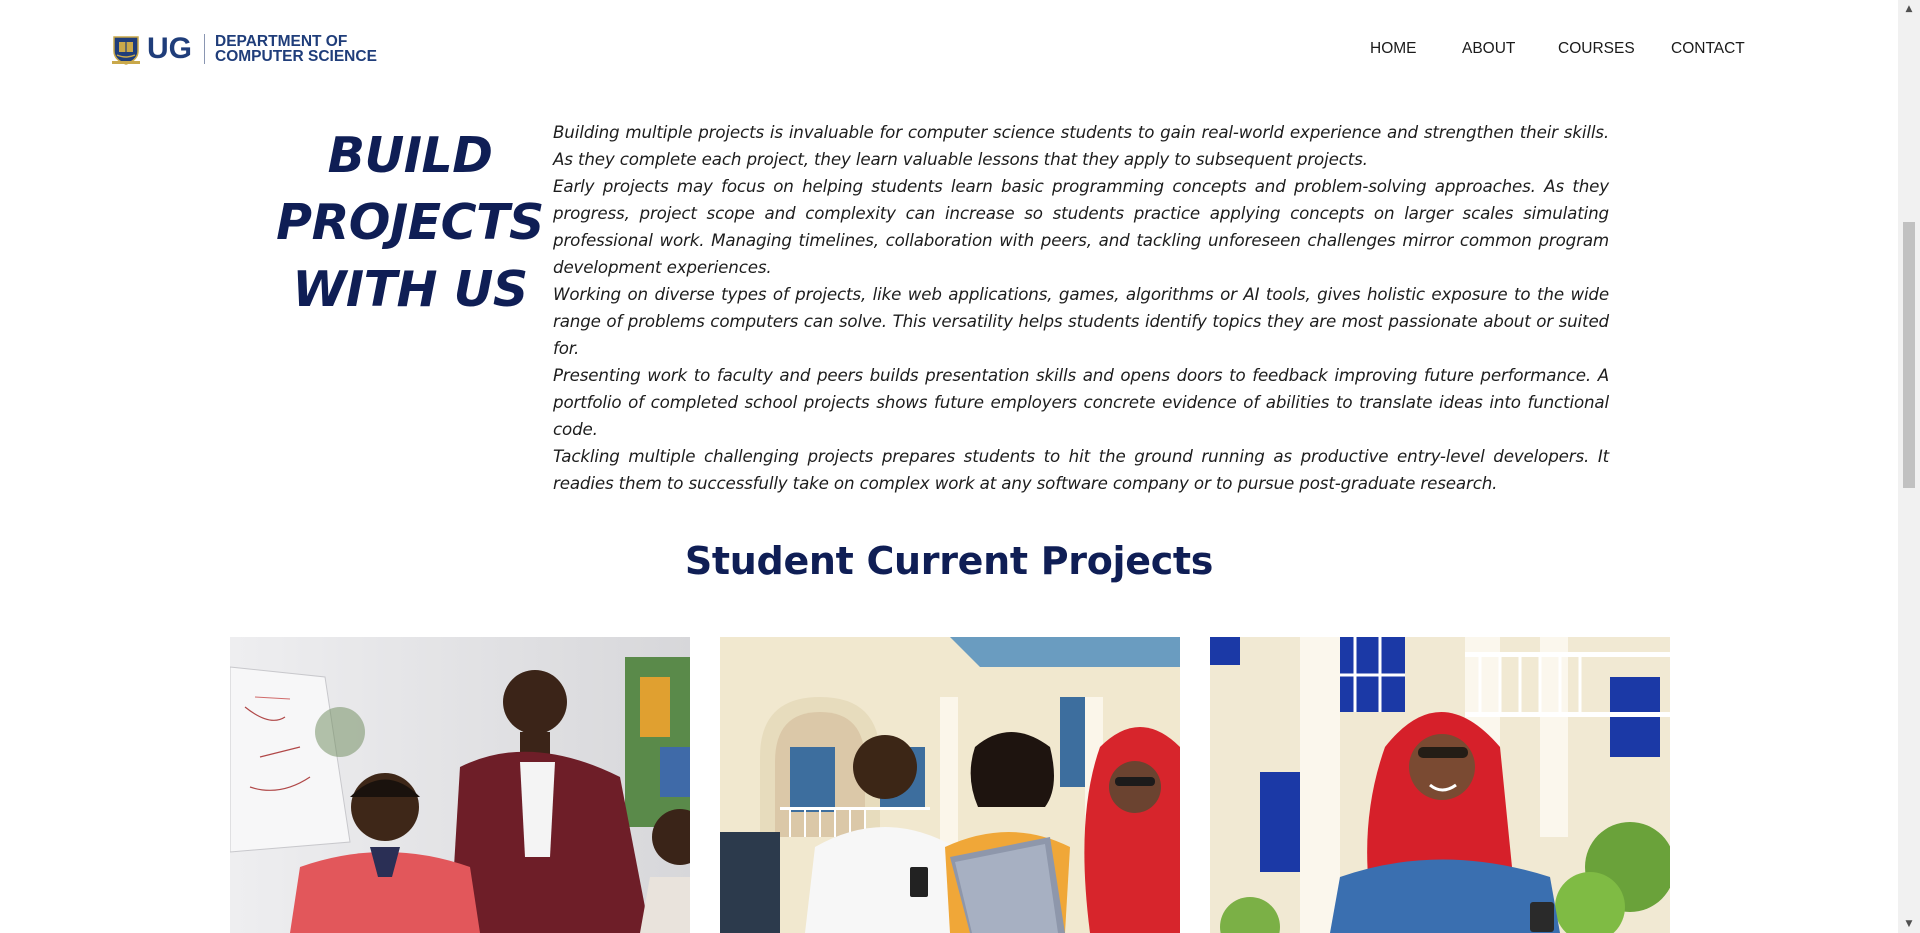 The height and width of the screenshot is (933, 1920). I want to click on nav-courses: COURSES, so click(1596, 49).